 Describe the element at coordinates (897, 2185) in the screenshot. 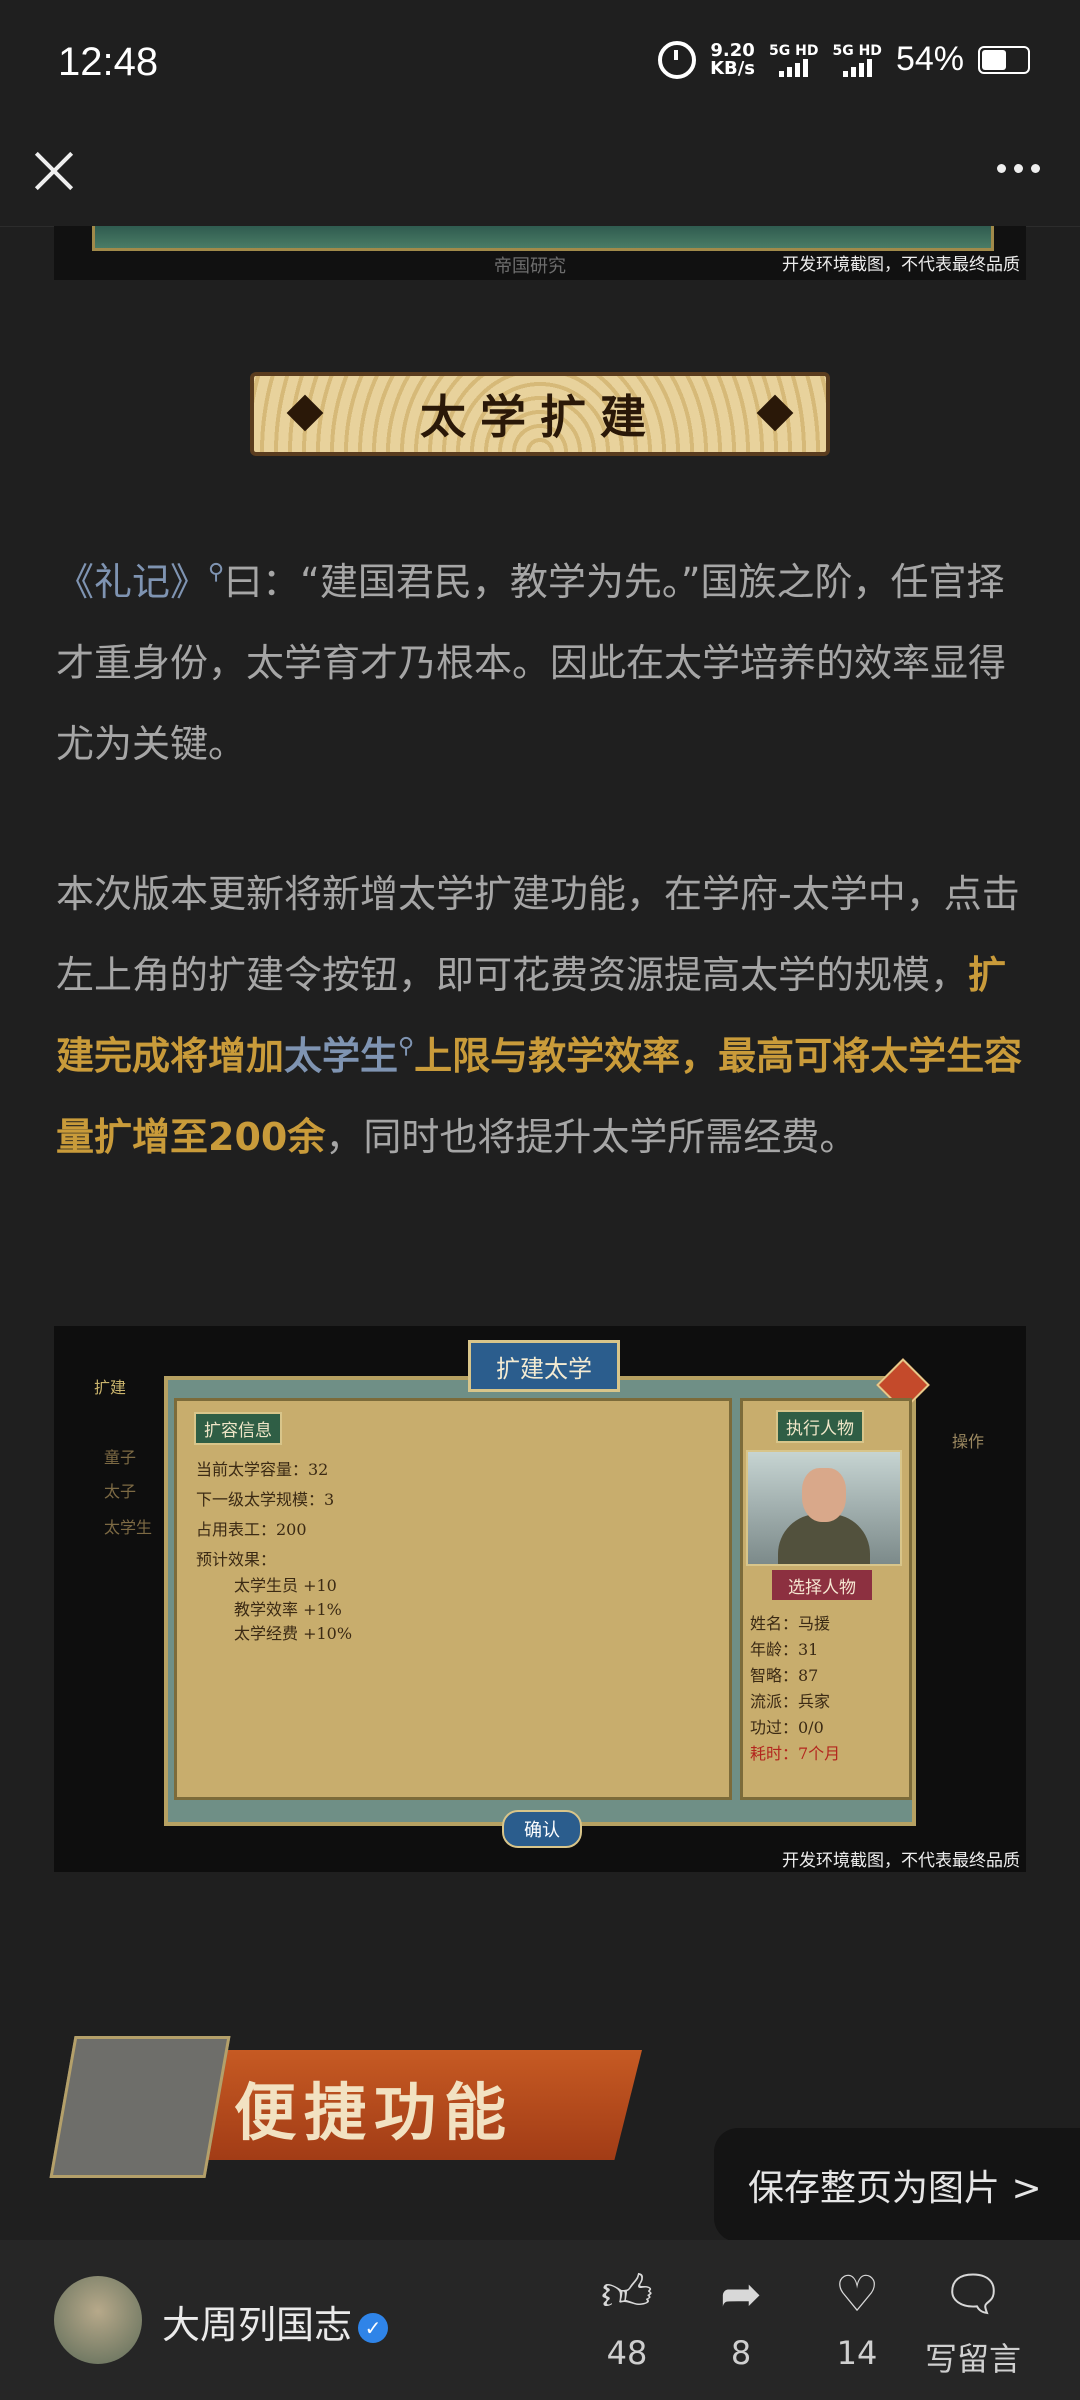

I see `save-page-as-image-button: 保存整页为图片 >` at that location.